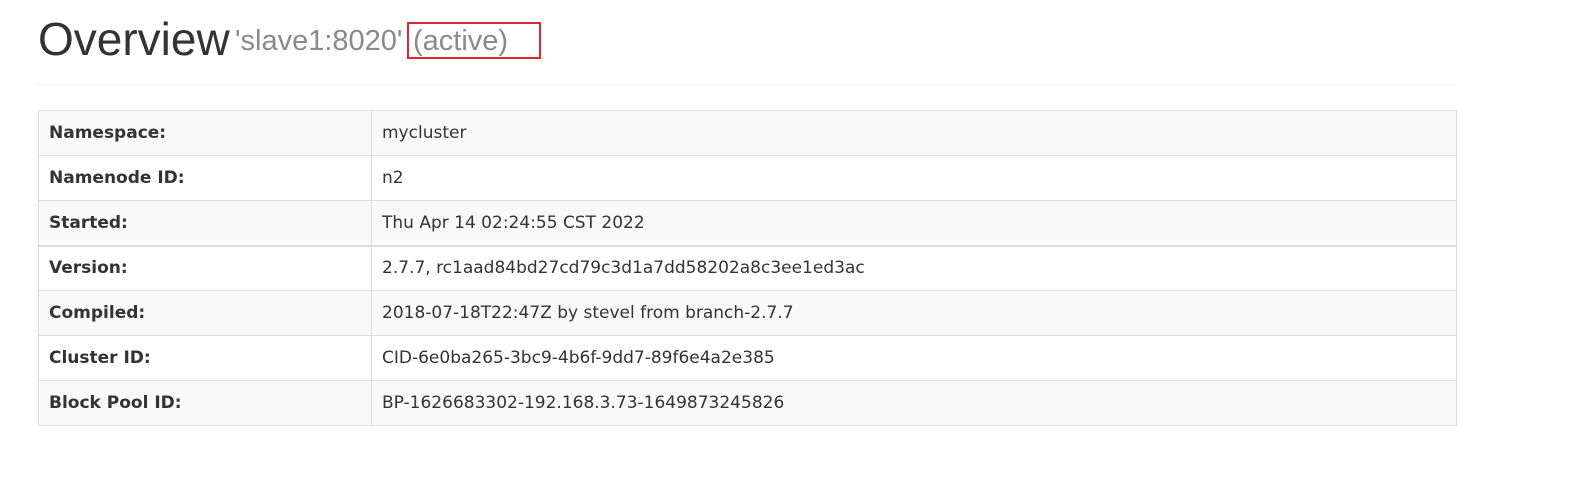 Image resolution: width=1575 pixels, height=483 pixels. What do you see at coordinates (914, 133) in the screenshot?
I see `namespace-value: mycluster` at bounding box center [914, 133].